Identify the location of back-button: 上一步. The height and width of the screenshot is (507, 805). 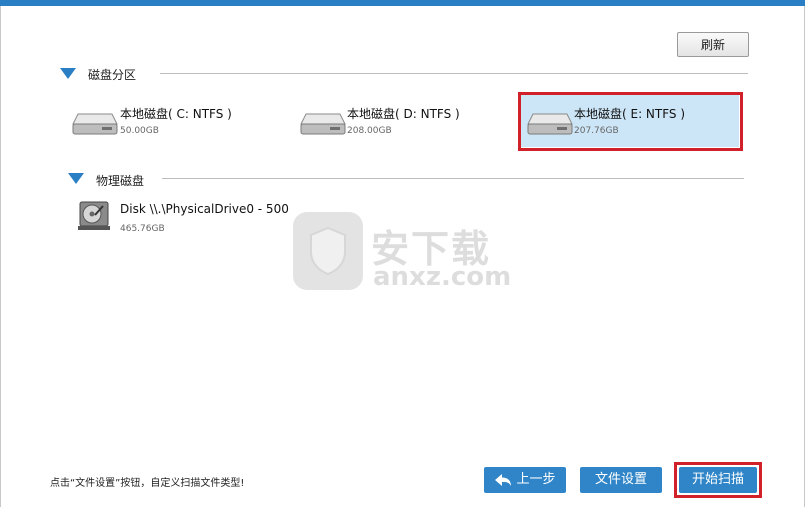
(525, 480).